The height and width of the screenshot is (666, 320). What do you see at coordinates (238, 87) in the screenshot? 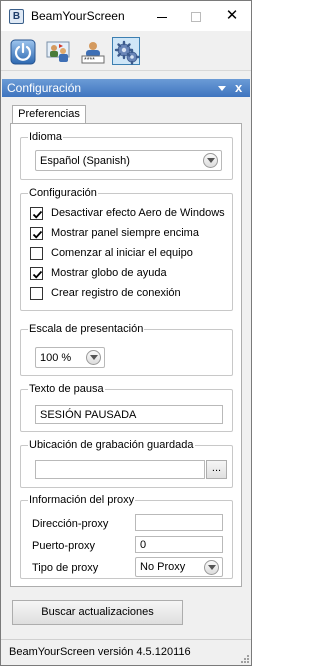
I see `panel-close-button: x` at bounding box center [238, 87].